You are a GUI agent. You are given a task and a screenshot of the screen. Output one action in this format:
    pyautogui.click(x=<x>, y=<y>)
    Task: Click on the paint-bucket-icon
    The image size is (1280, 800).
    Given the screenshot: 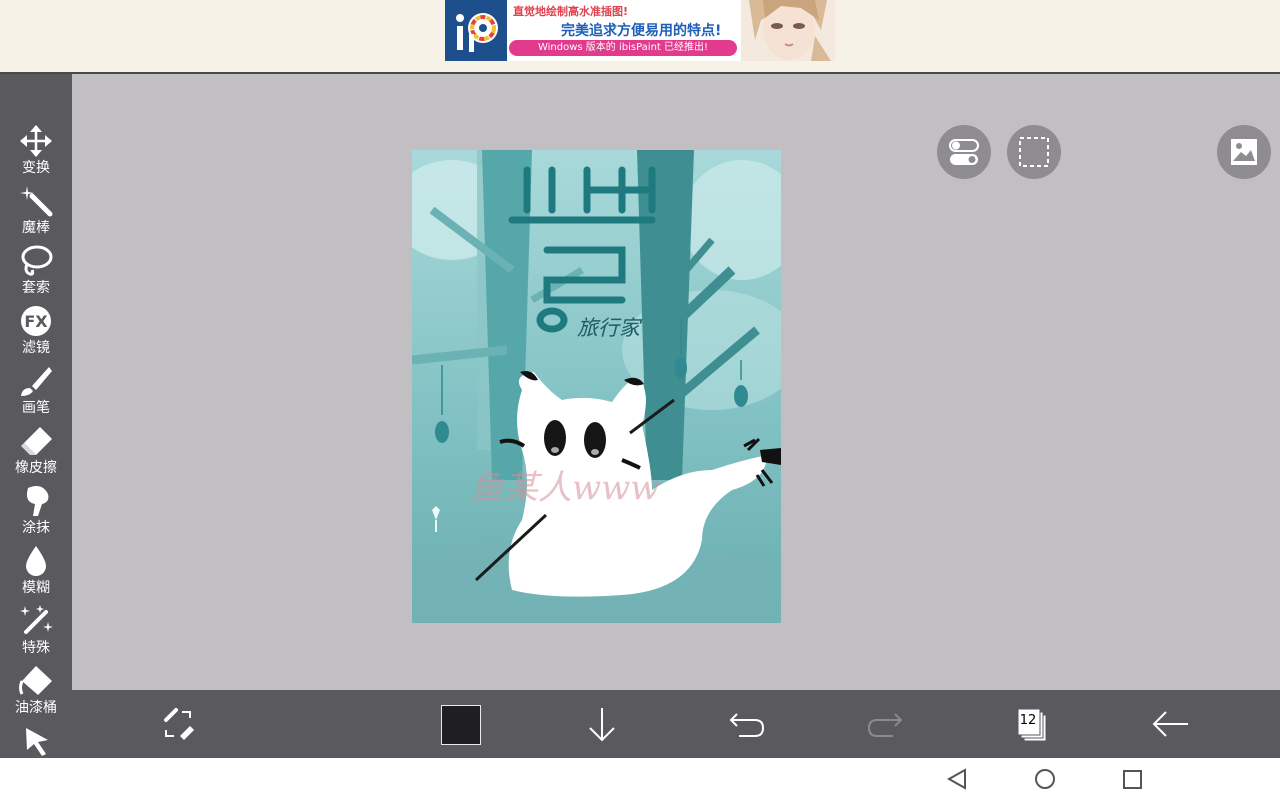 What is the action you would take?
    pyautogui.click(x=35, y=680)
    